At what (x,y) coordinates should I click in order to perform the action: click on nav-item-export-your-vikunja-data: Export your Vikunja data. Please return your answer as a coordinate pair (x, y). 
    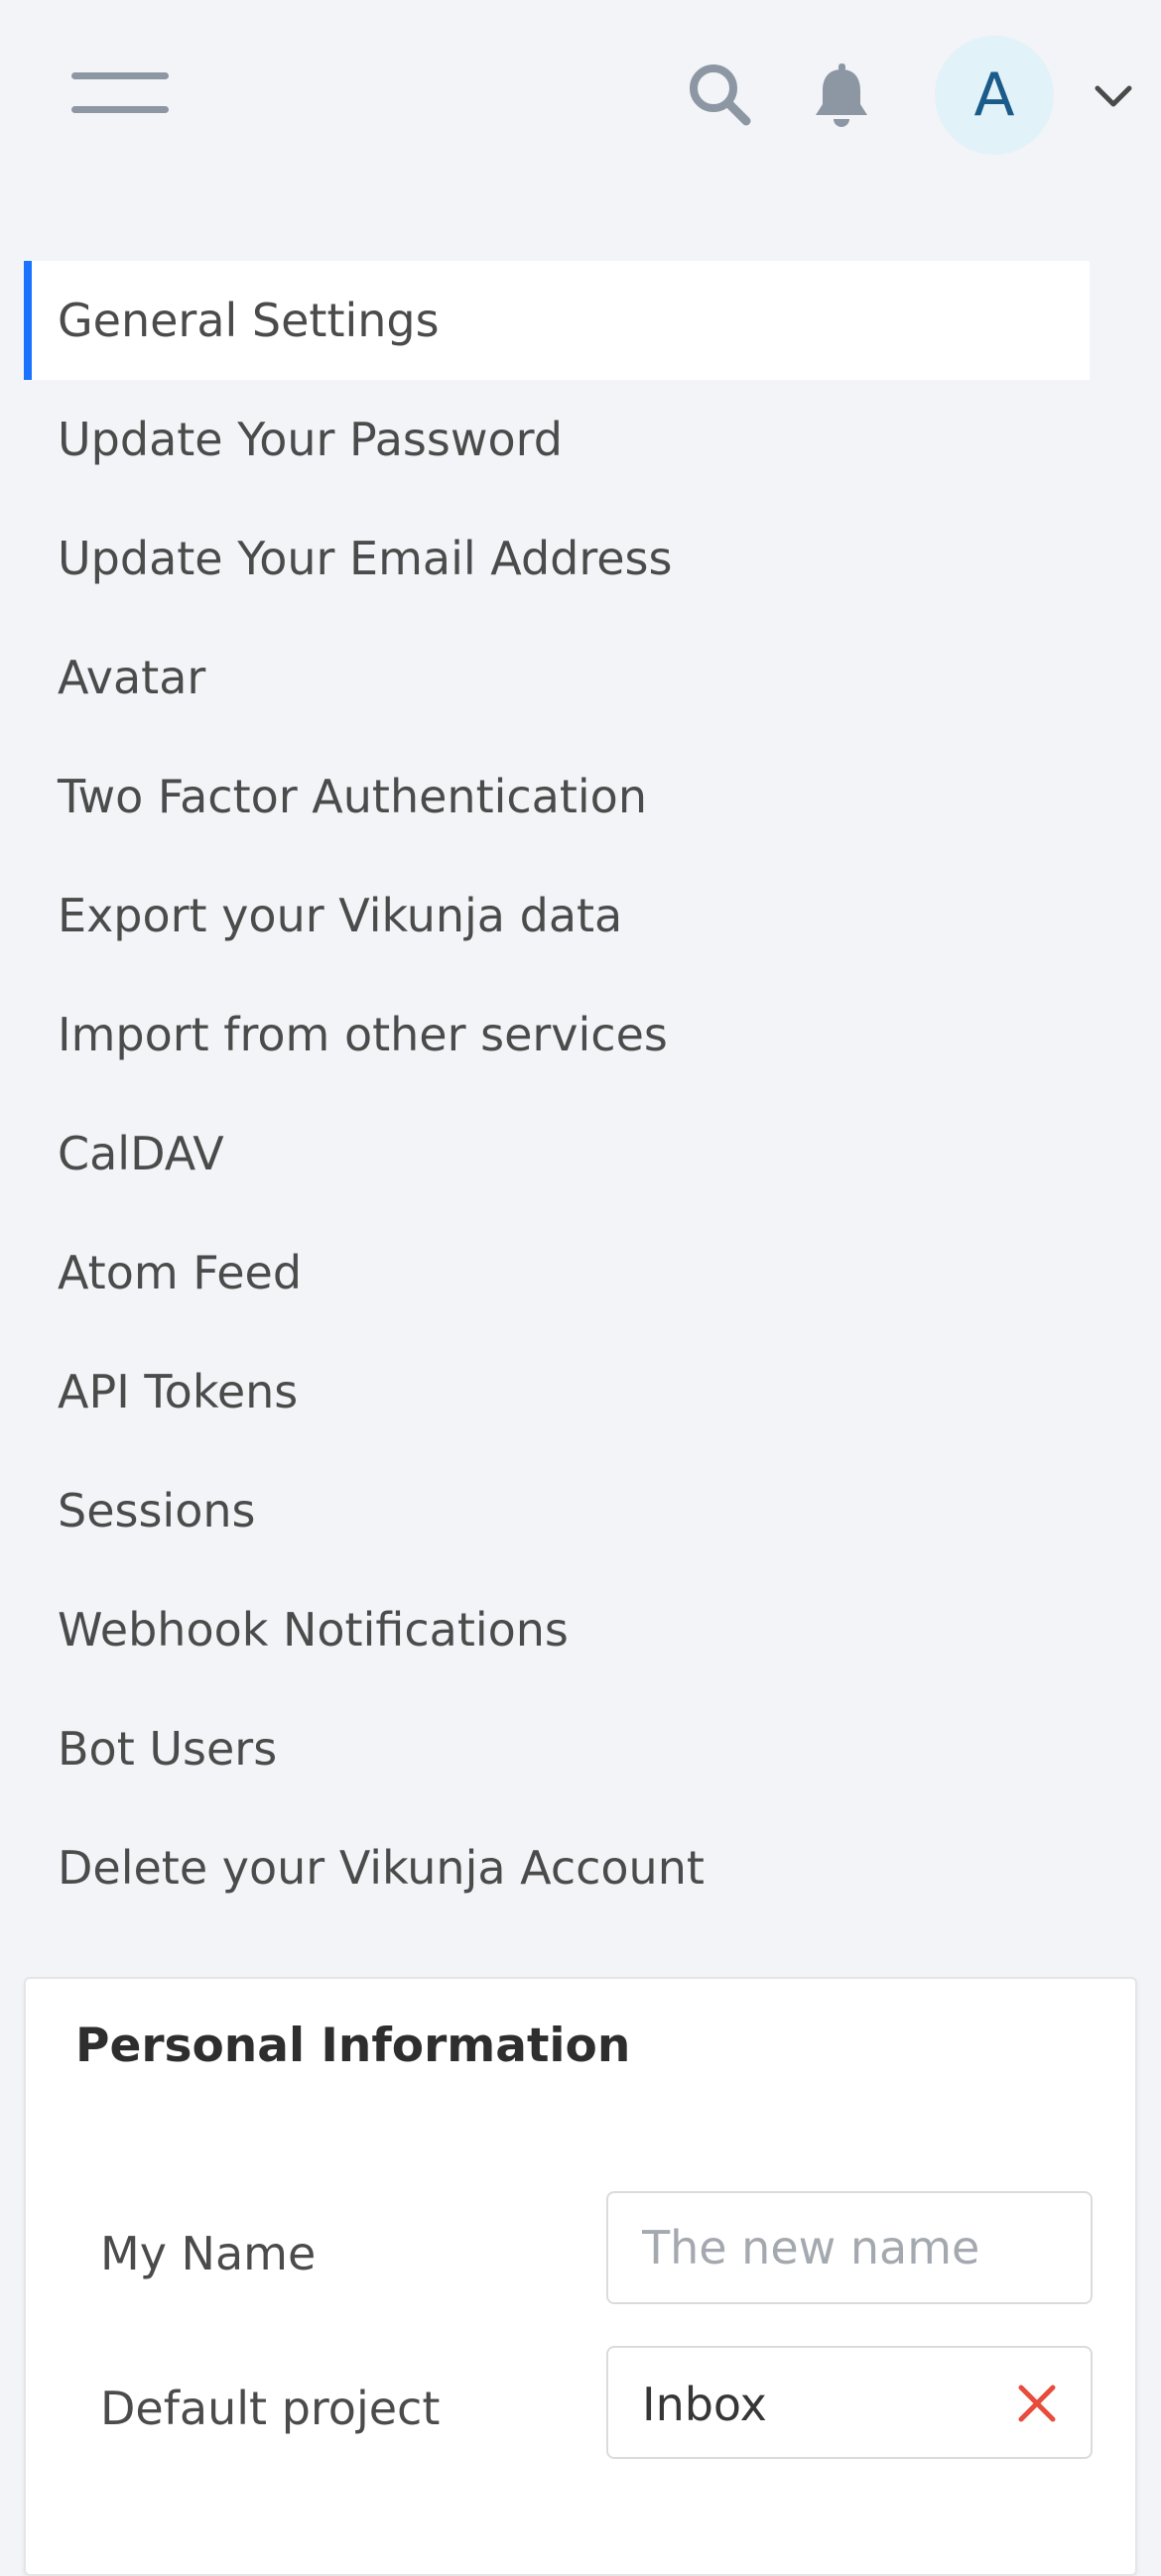
    Looking at the image, I should click on (557, 915).